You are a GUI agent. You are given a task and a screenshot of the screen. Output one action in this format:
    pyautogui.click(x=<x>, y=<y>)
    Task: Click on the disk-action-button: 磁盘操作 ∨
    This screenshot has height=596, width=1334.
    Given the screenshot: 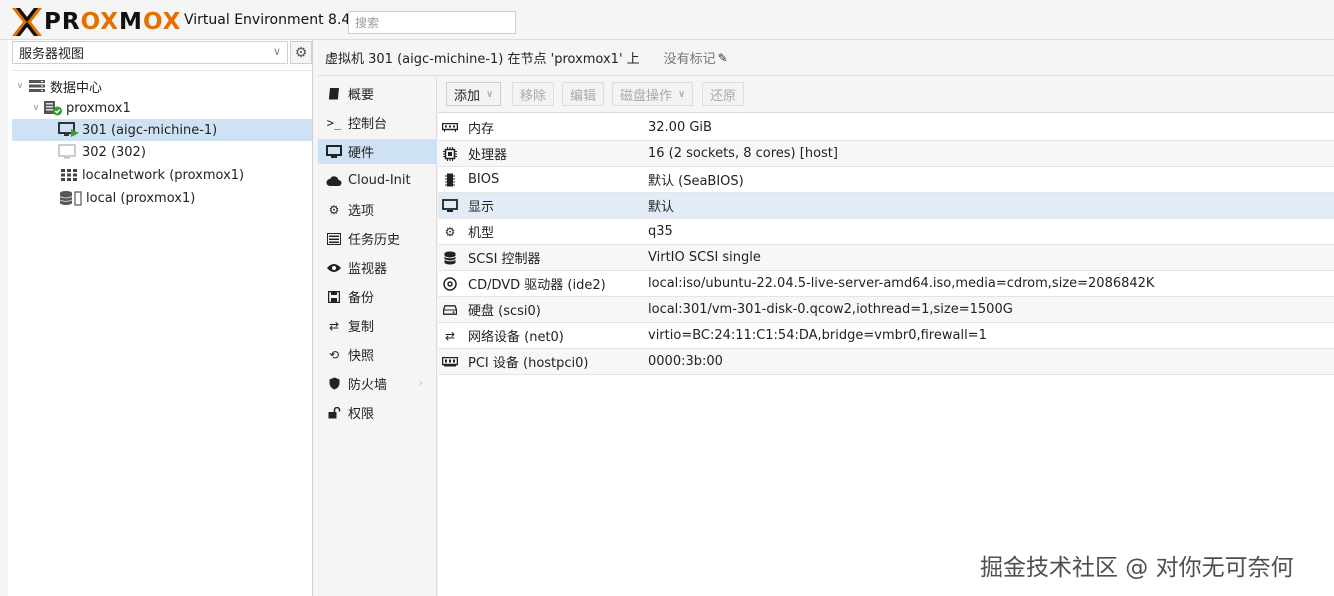 What is the action you would take?
    pyautogui.click(x=653, y=94)
    